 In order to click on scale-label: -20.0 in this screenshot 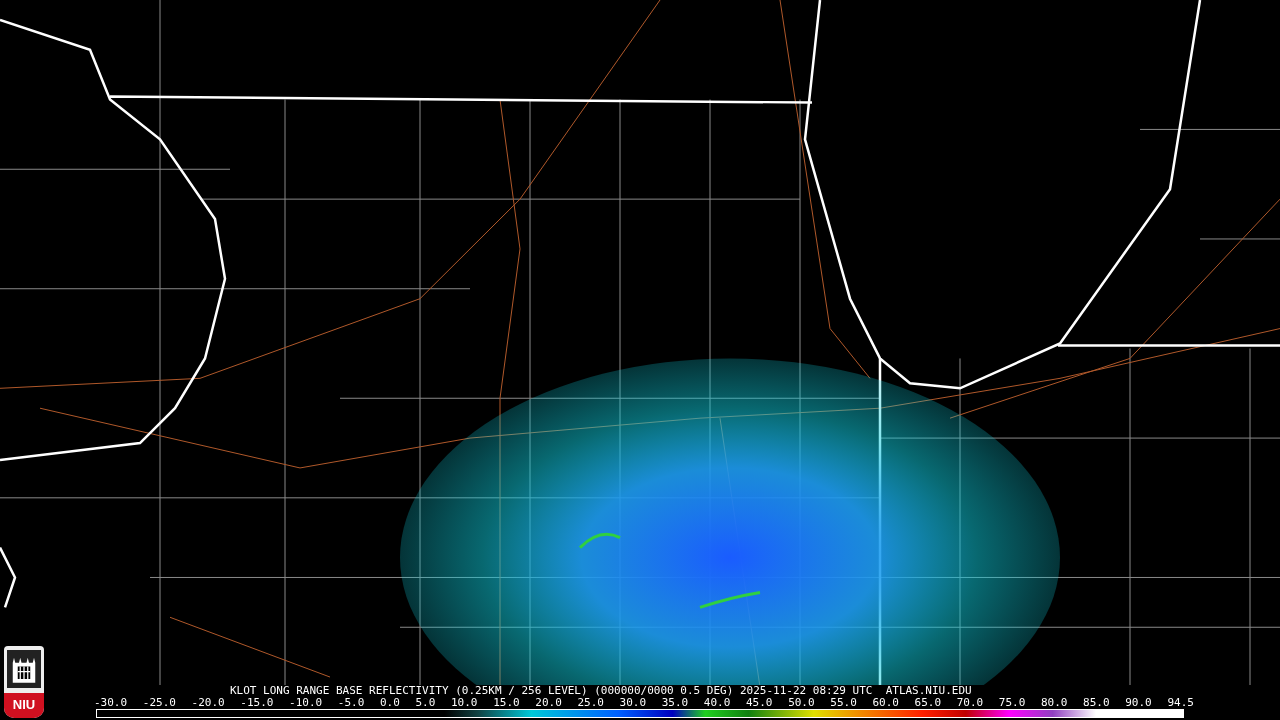, I will do `click(208, 702)`.